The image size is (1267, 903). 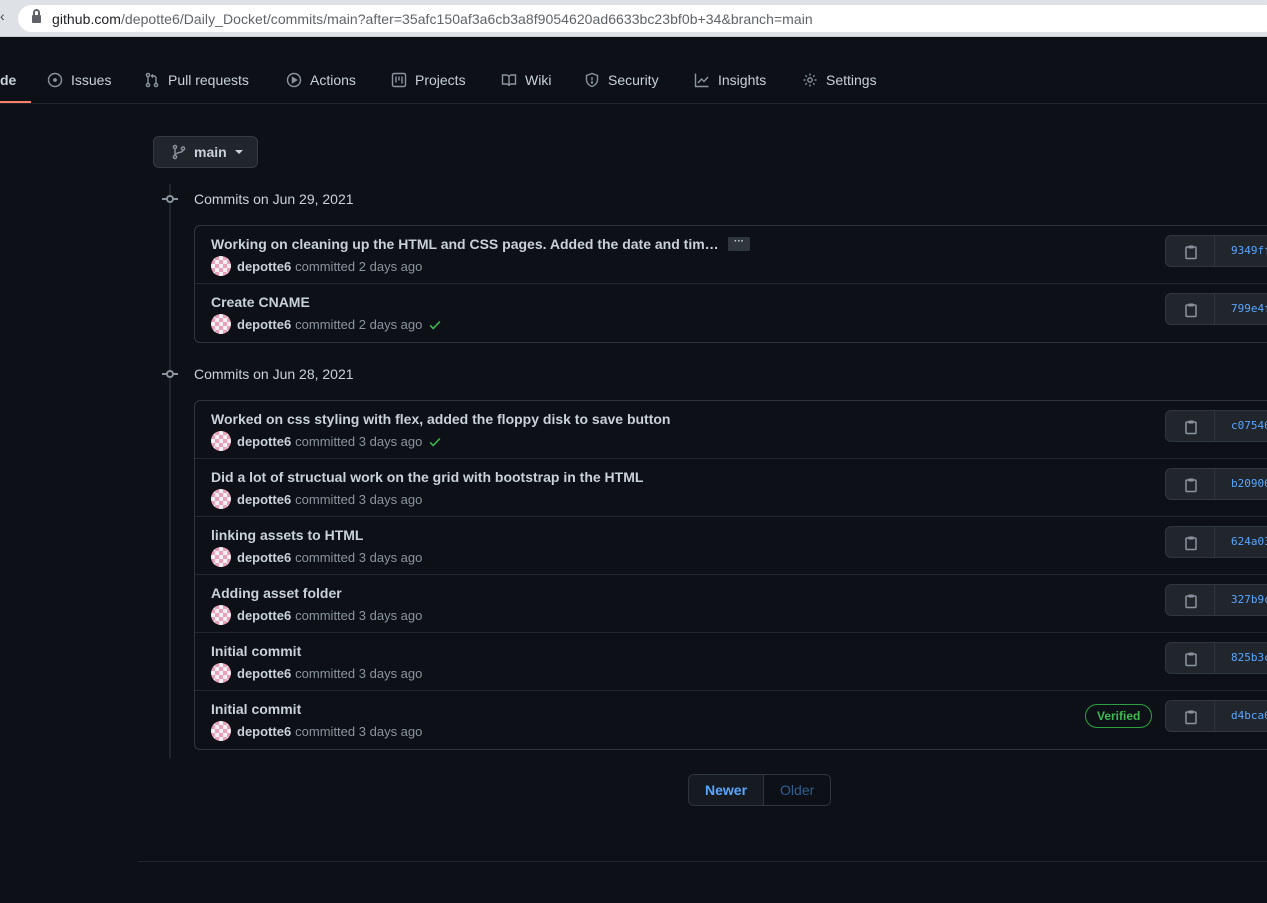 What do you see at coordinates (440, 80) in the screenshot?
I see `tab-label: Projects` at bounding box center [440, 80].